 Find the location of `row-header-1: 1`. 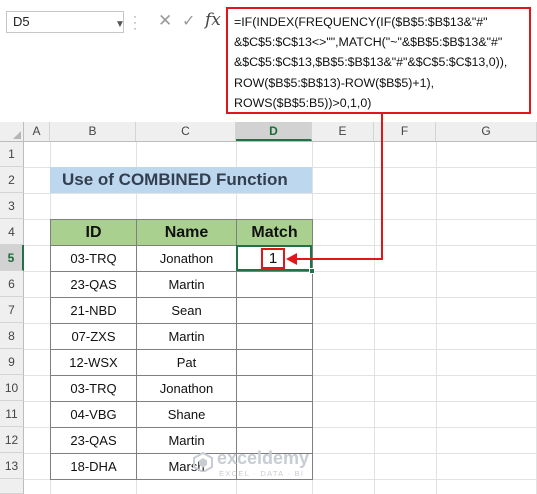

row-header-1: 1 is located at coordinates (12, 154).